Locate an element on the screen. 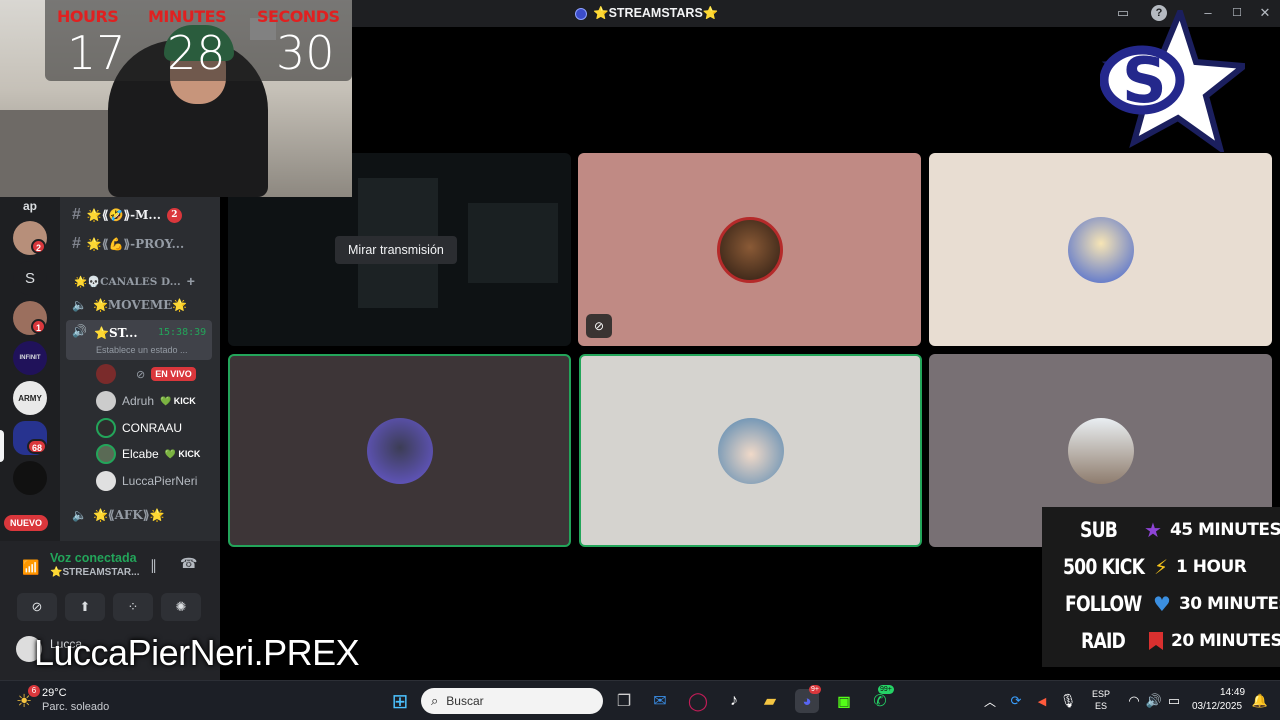 Image resolution: width=1280 pixels, height=720 pixels. server-label: S is located at coordinates (29, 278).